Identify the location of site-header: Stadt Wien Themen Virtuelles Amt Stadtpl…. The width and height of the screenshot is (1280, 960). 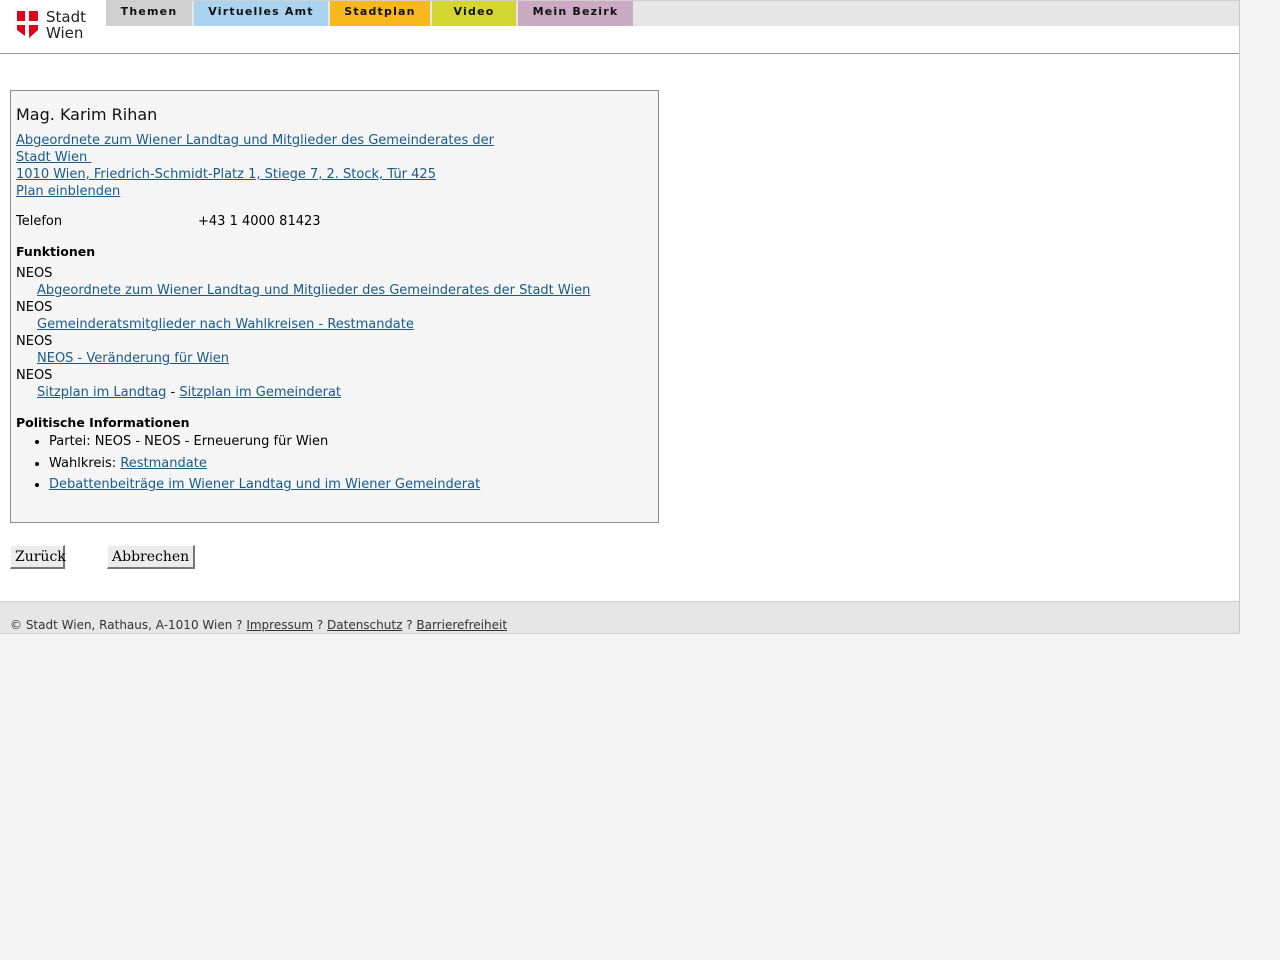
(619, 27).